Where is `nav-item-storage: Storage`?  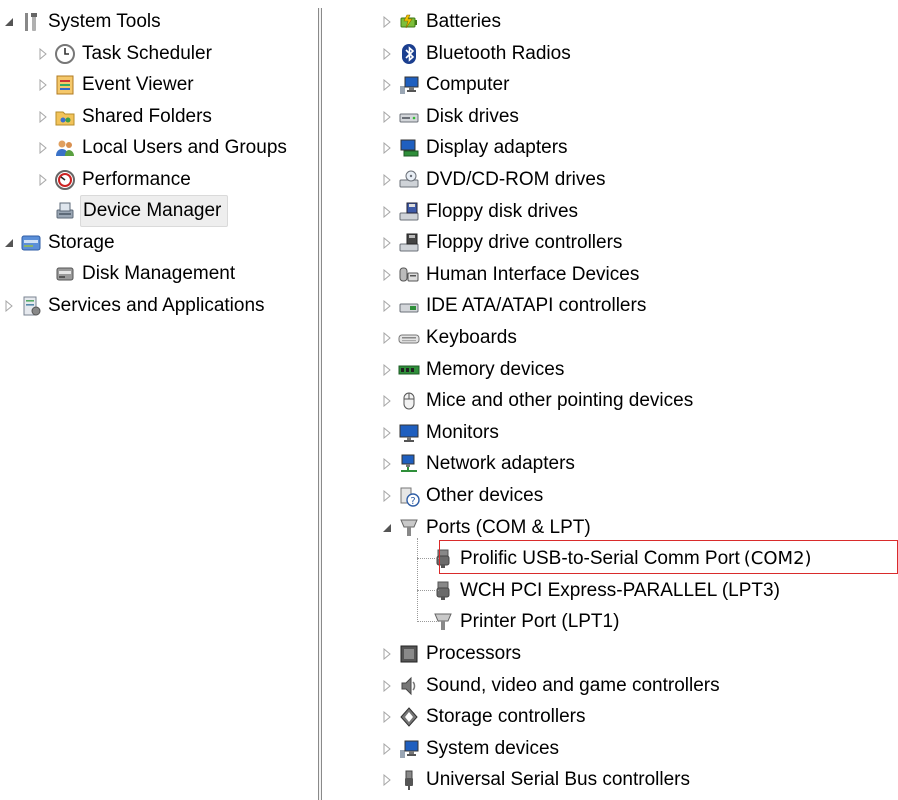
nav-item-storage: Storage is located at coordinates (58, 243).